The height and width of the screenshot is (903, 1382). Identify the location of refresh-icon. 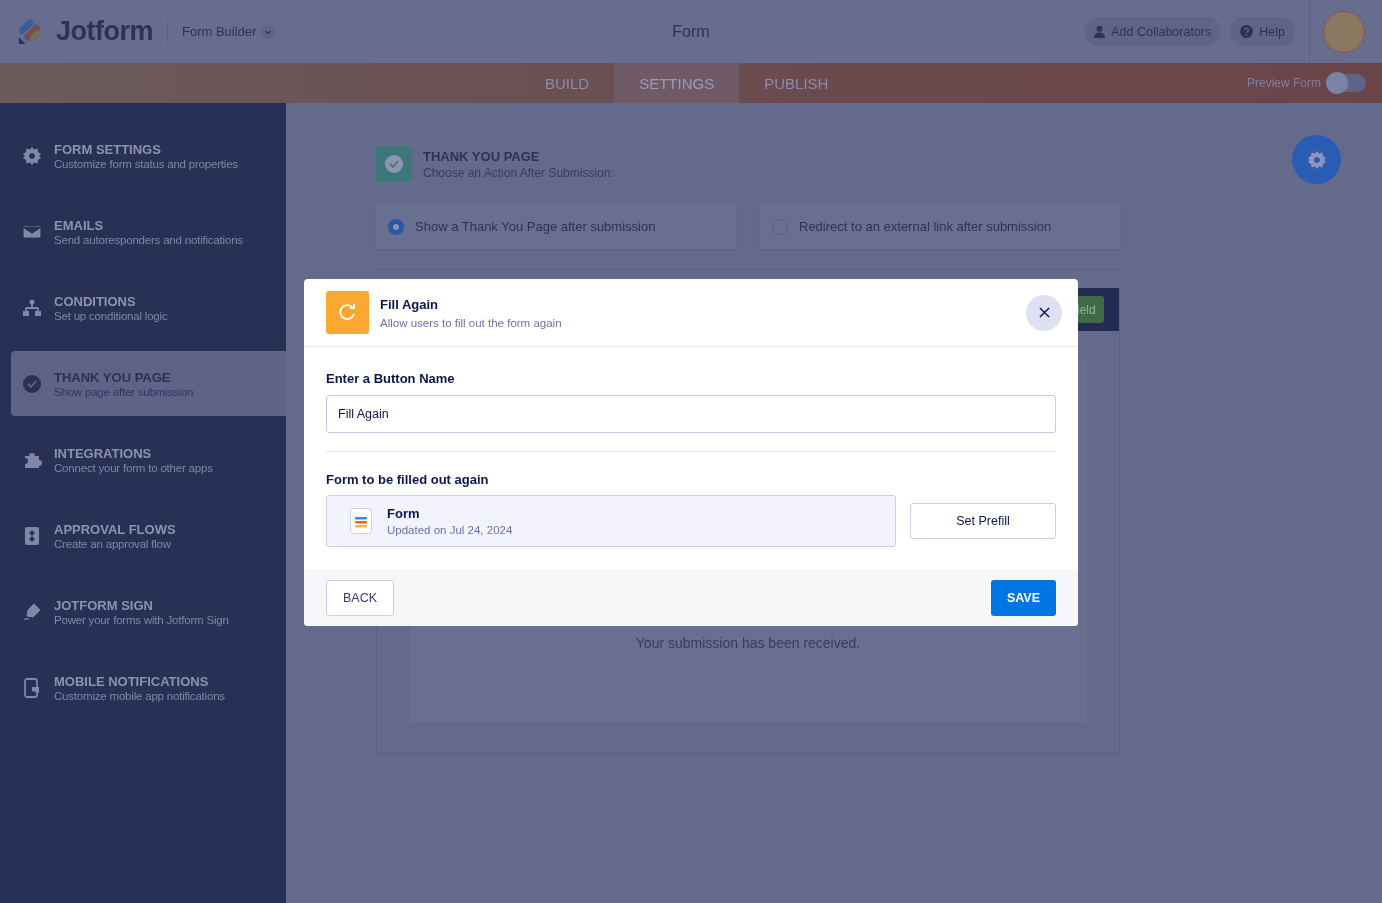
(347, 312).